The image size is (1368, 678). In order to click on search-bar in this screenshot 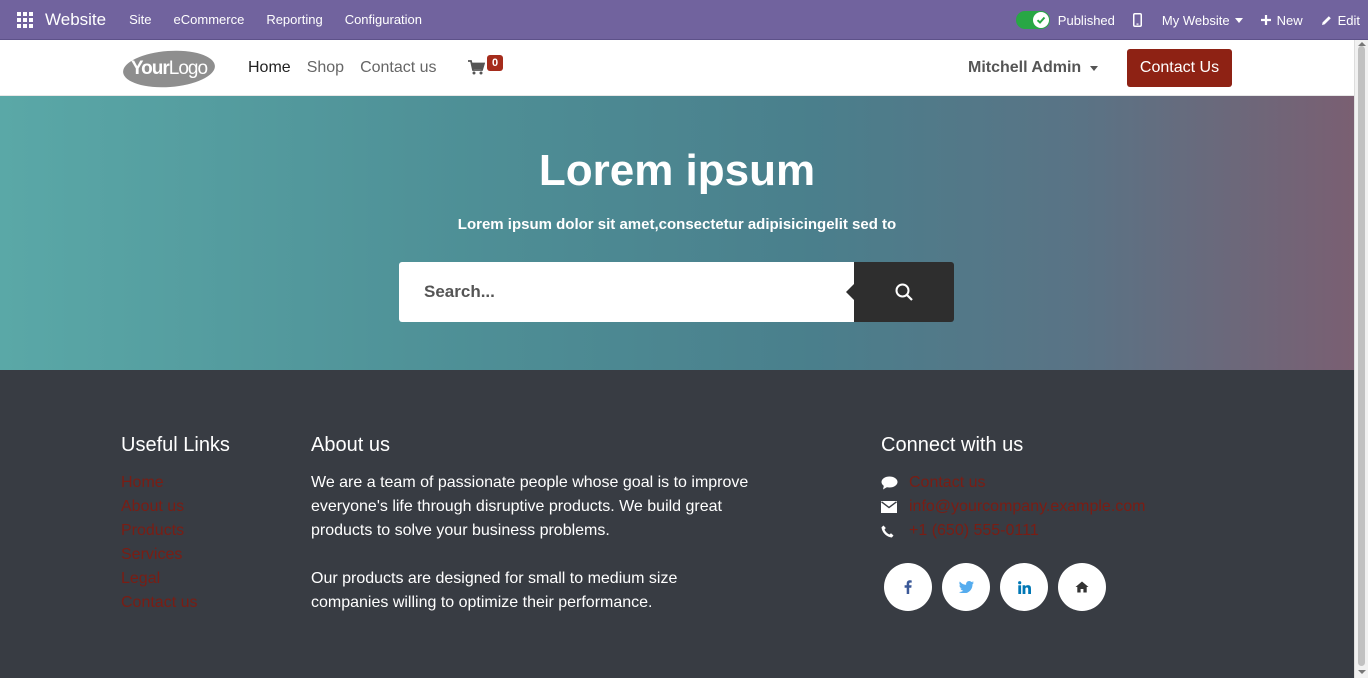, I will do `click(676, 292)`.